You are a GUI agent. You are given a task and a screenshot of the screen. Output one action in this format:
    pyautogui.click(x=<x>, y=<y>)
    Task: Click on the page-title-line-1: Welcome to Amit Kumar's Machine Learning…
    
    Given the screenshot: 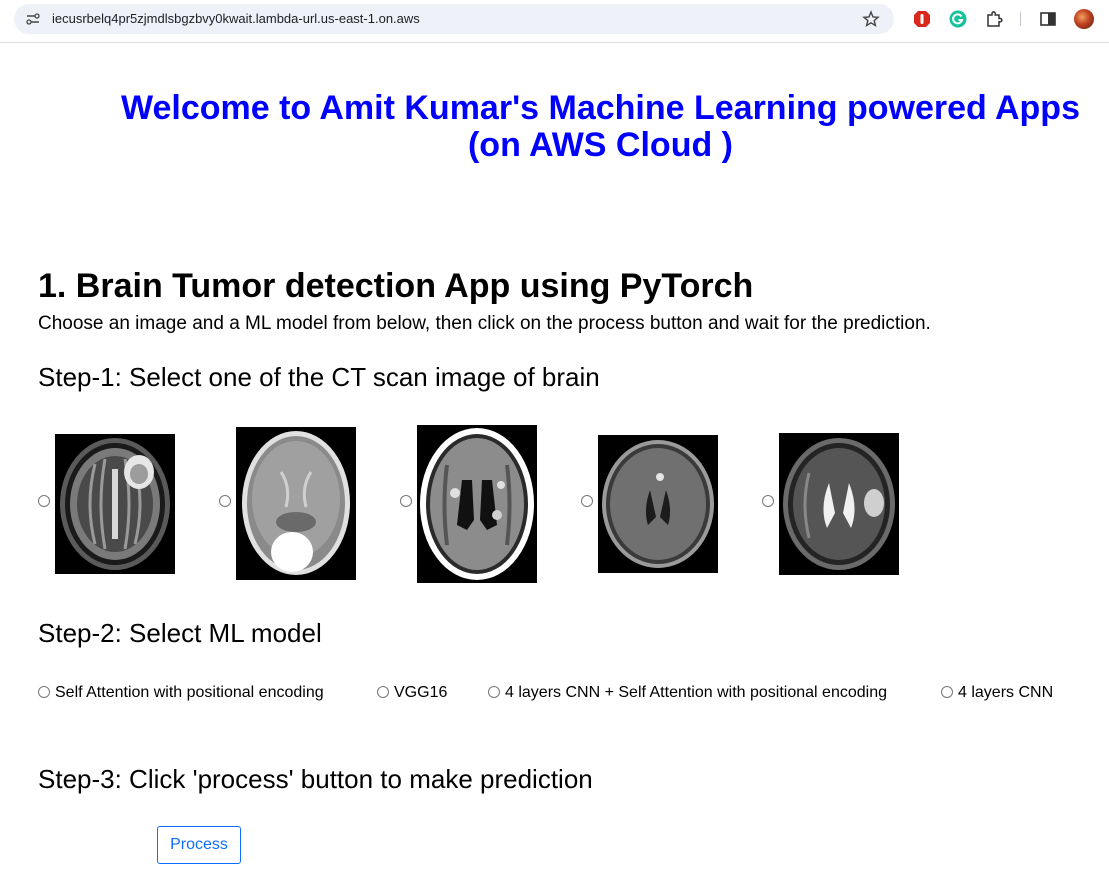 What is the action you would take?
    pyautogui.click(x=600, y=108)
    